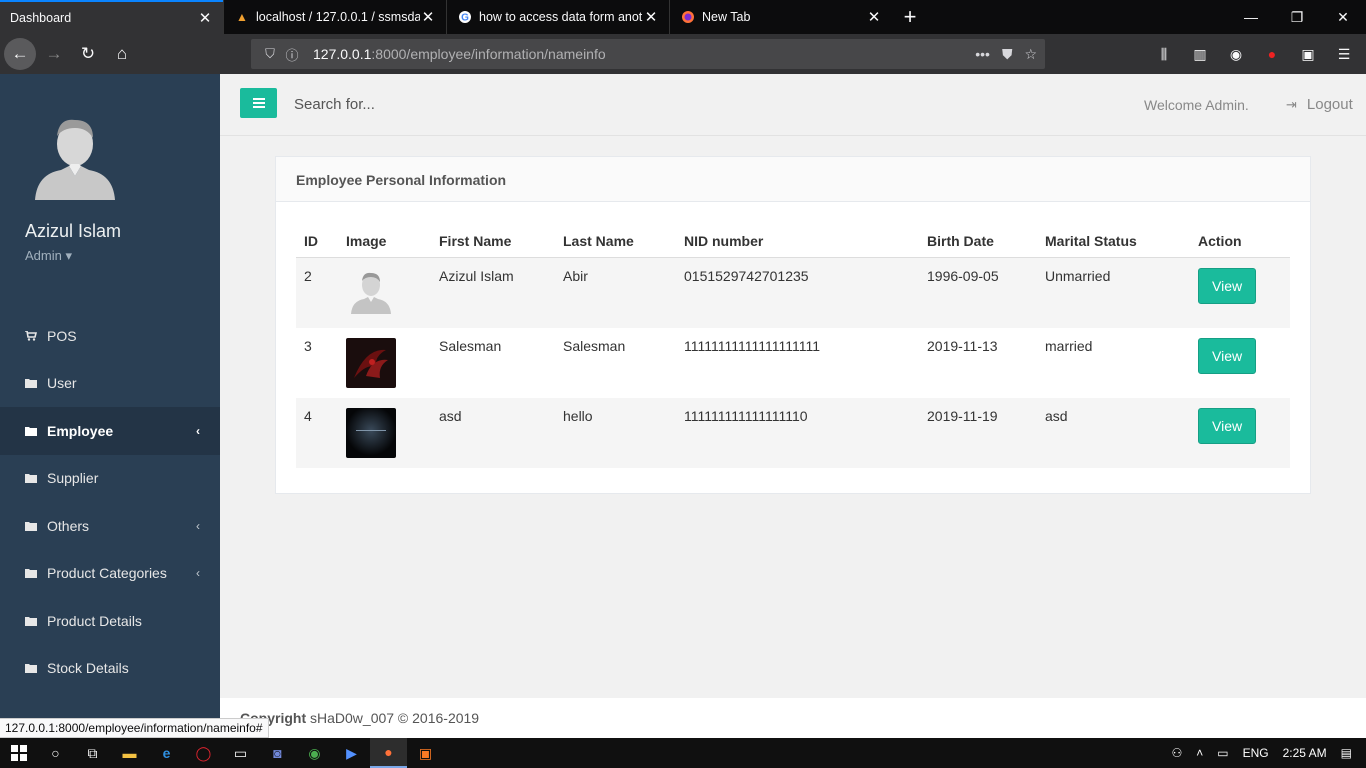 The image size is (1366, 768). I want to click on sidebar-item-others: Others ‹, so click(110, 526).